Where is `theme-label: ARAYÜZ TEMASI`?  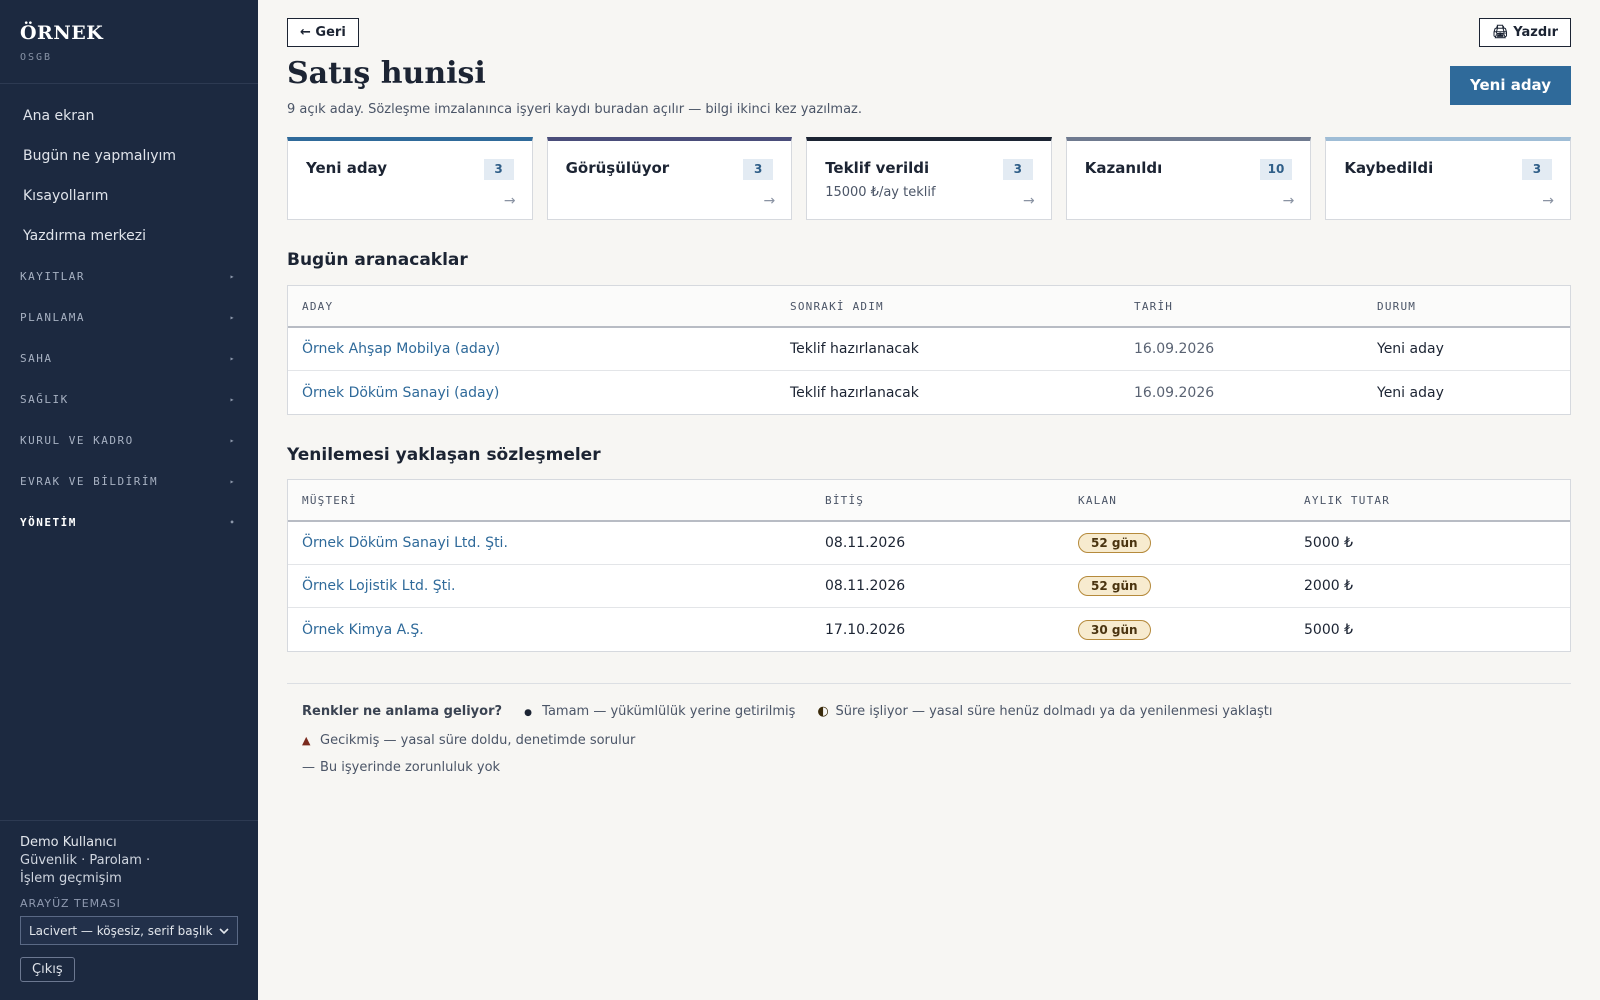 theme-label: ARAYÜZ TEMASI is located at coordinates (70, 903).